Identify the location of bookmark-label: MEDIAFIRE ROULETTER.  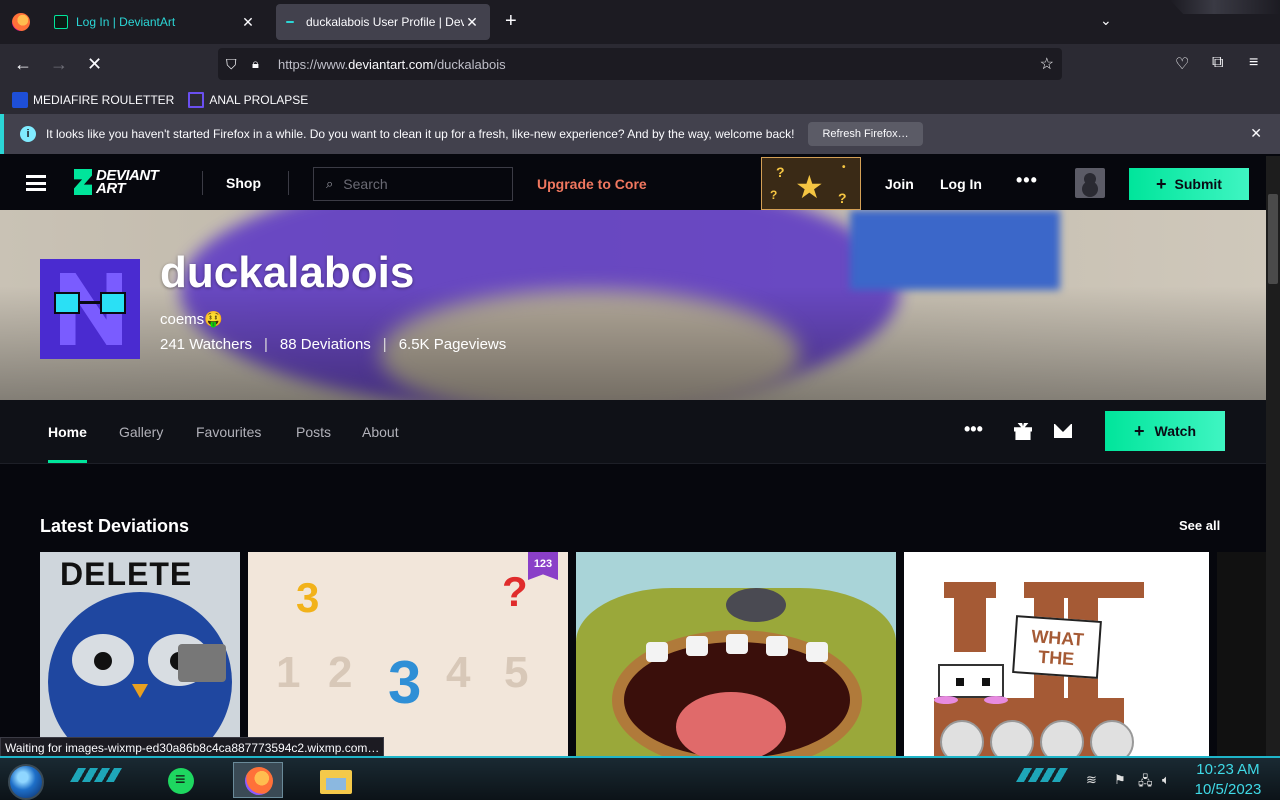
(104, 100).